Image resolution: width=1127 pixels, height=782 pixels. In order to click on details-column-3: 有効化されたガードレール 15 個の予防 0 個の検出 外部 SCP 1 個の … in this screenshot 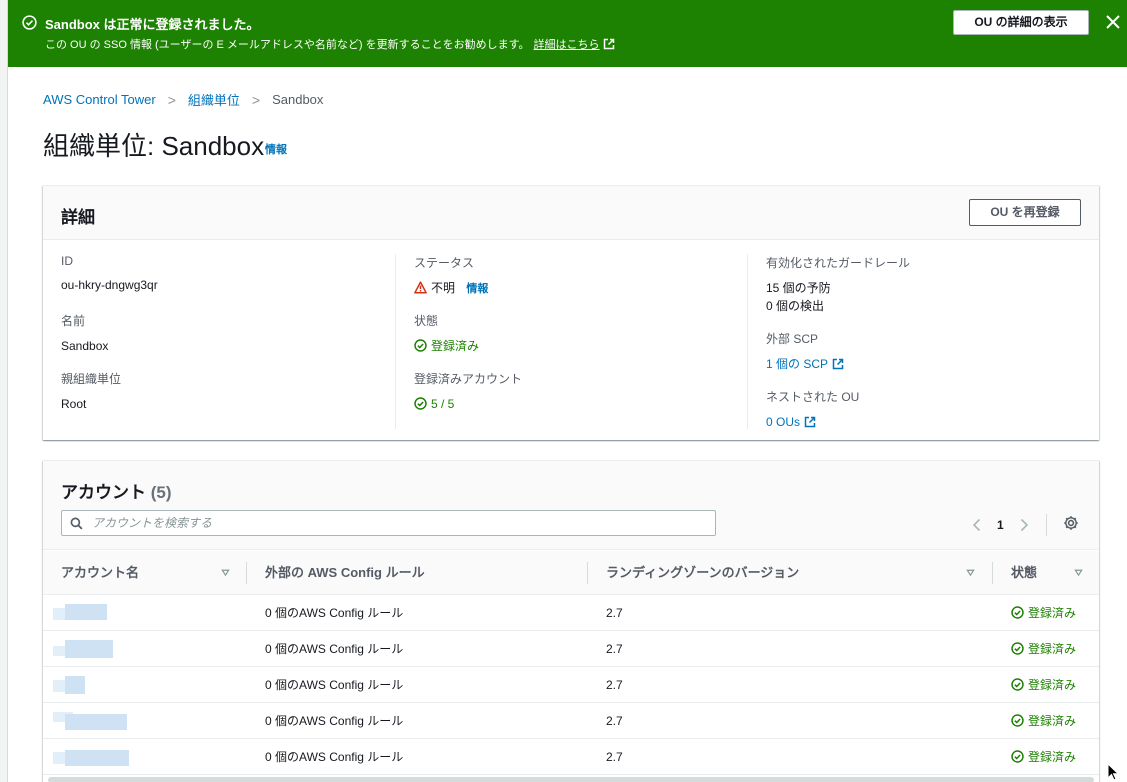, I will do `click(838, 350)`.